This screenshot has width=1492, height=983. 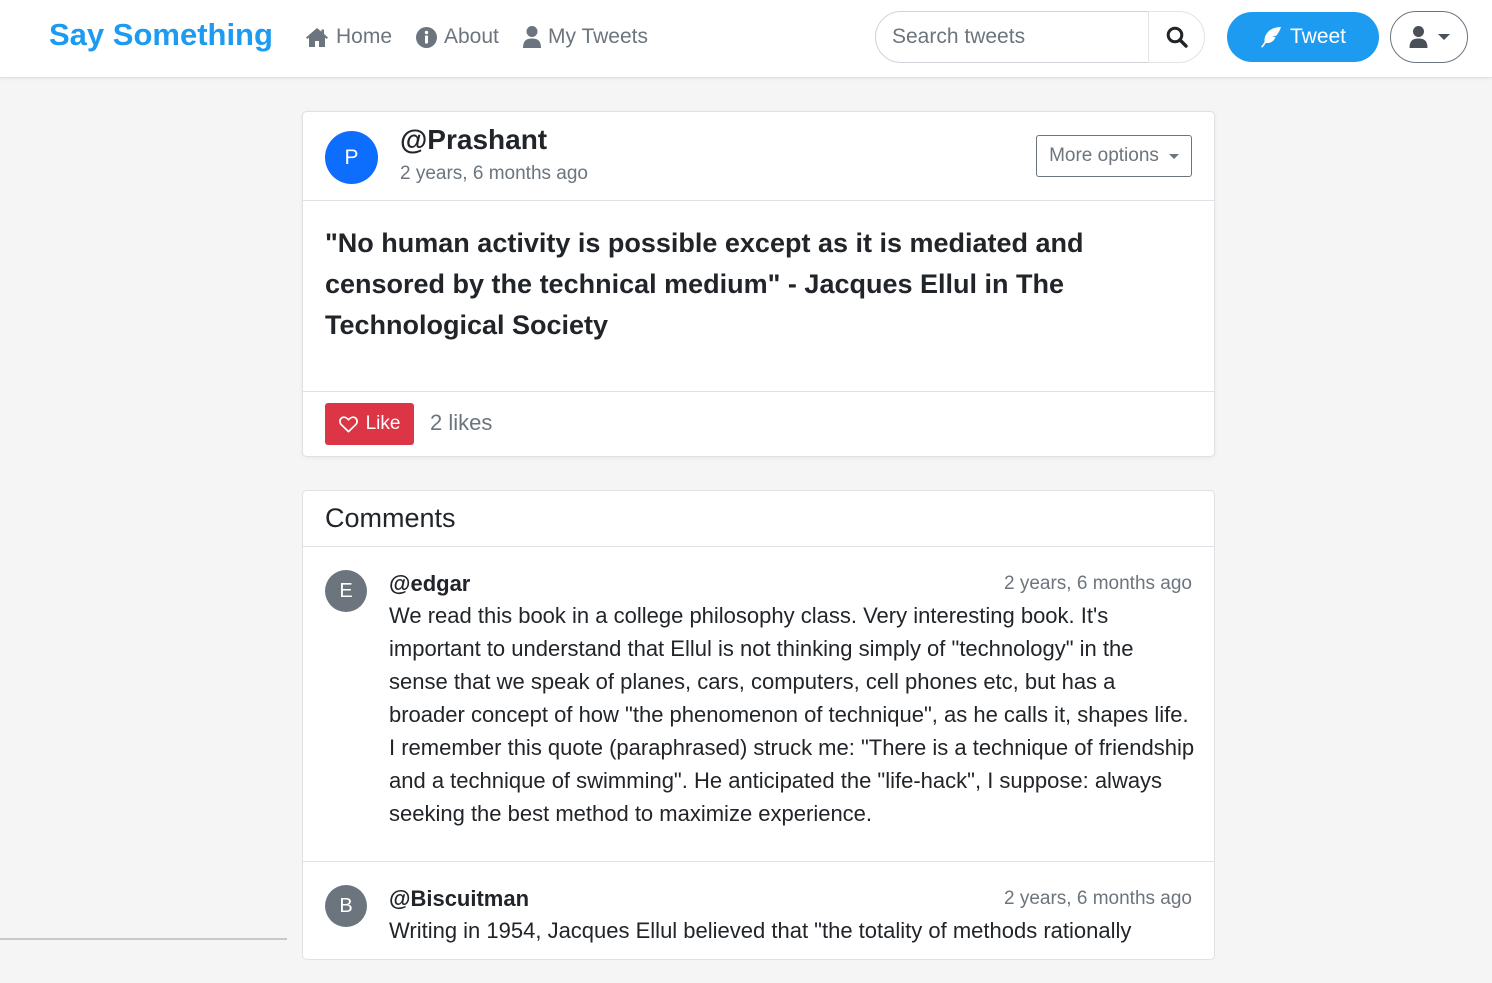 I want to click on top-navbar: Say Something Home About My Tweets T, so click(x=746, y=39).